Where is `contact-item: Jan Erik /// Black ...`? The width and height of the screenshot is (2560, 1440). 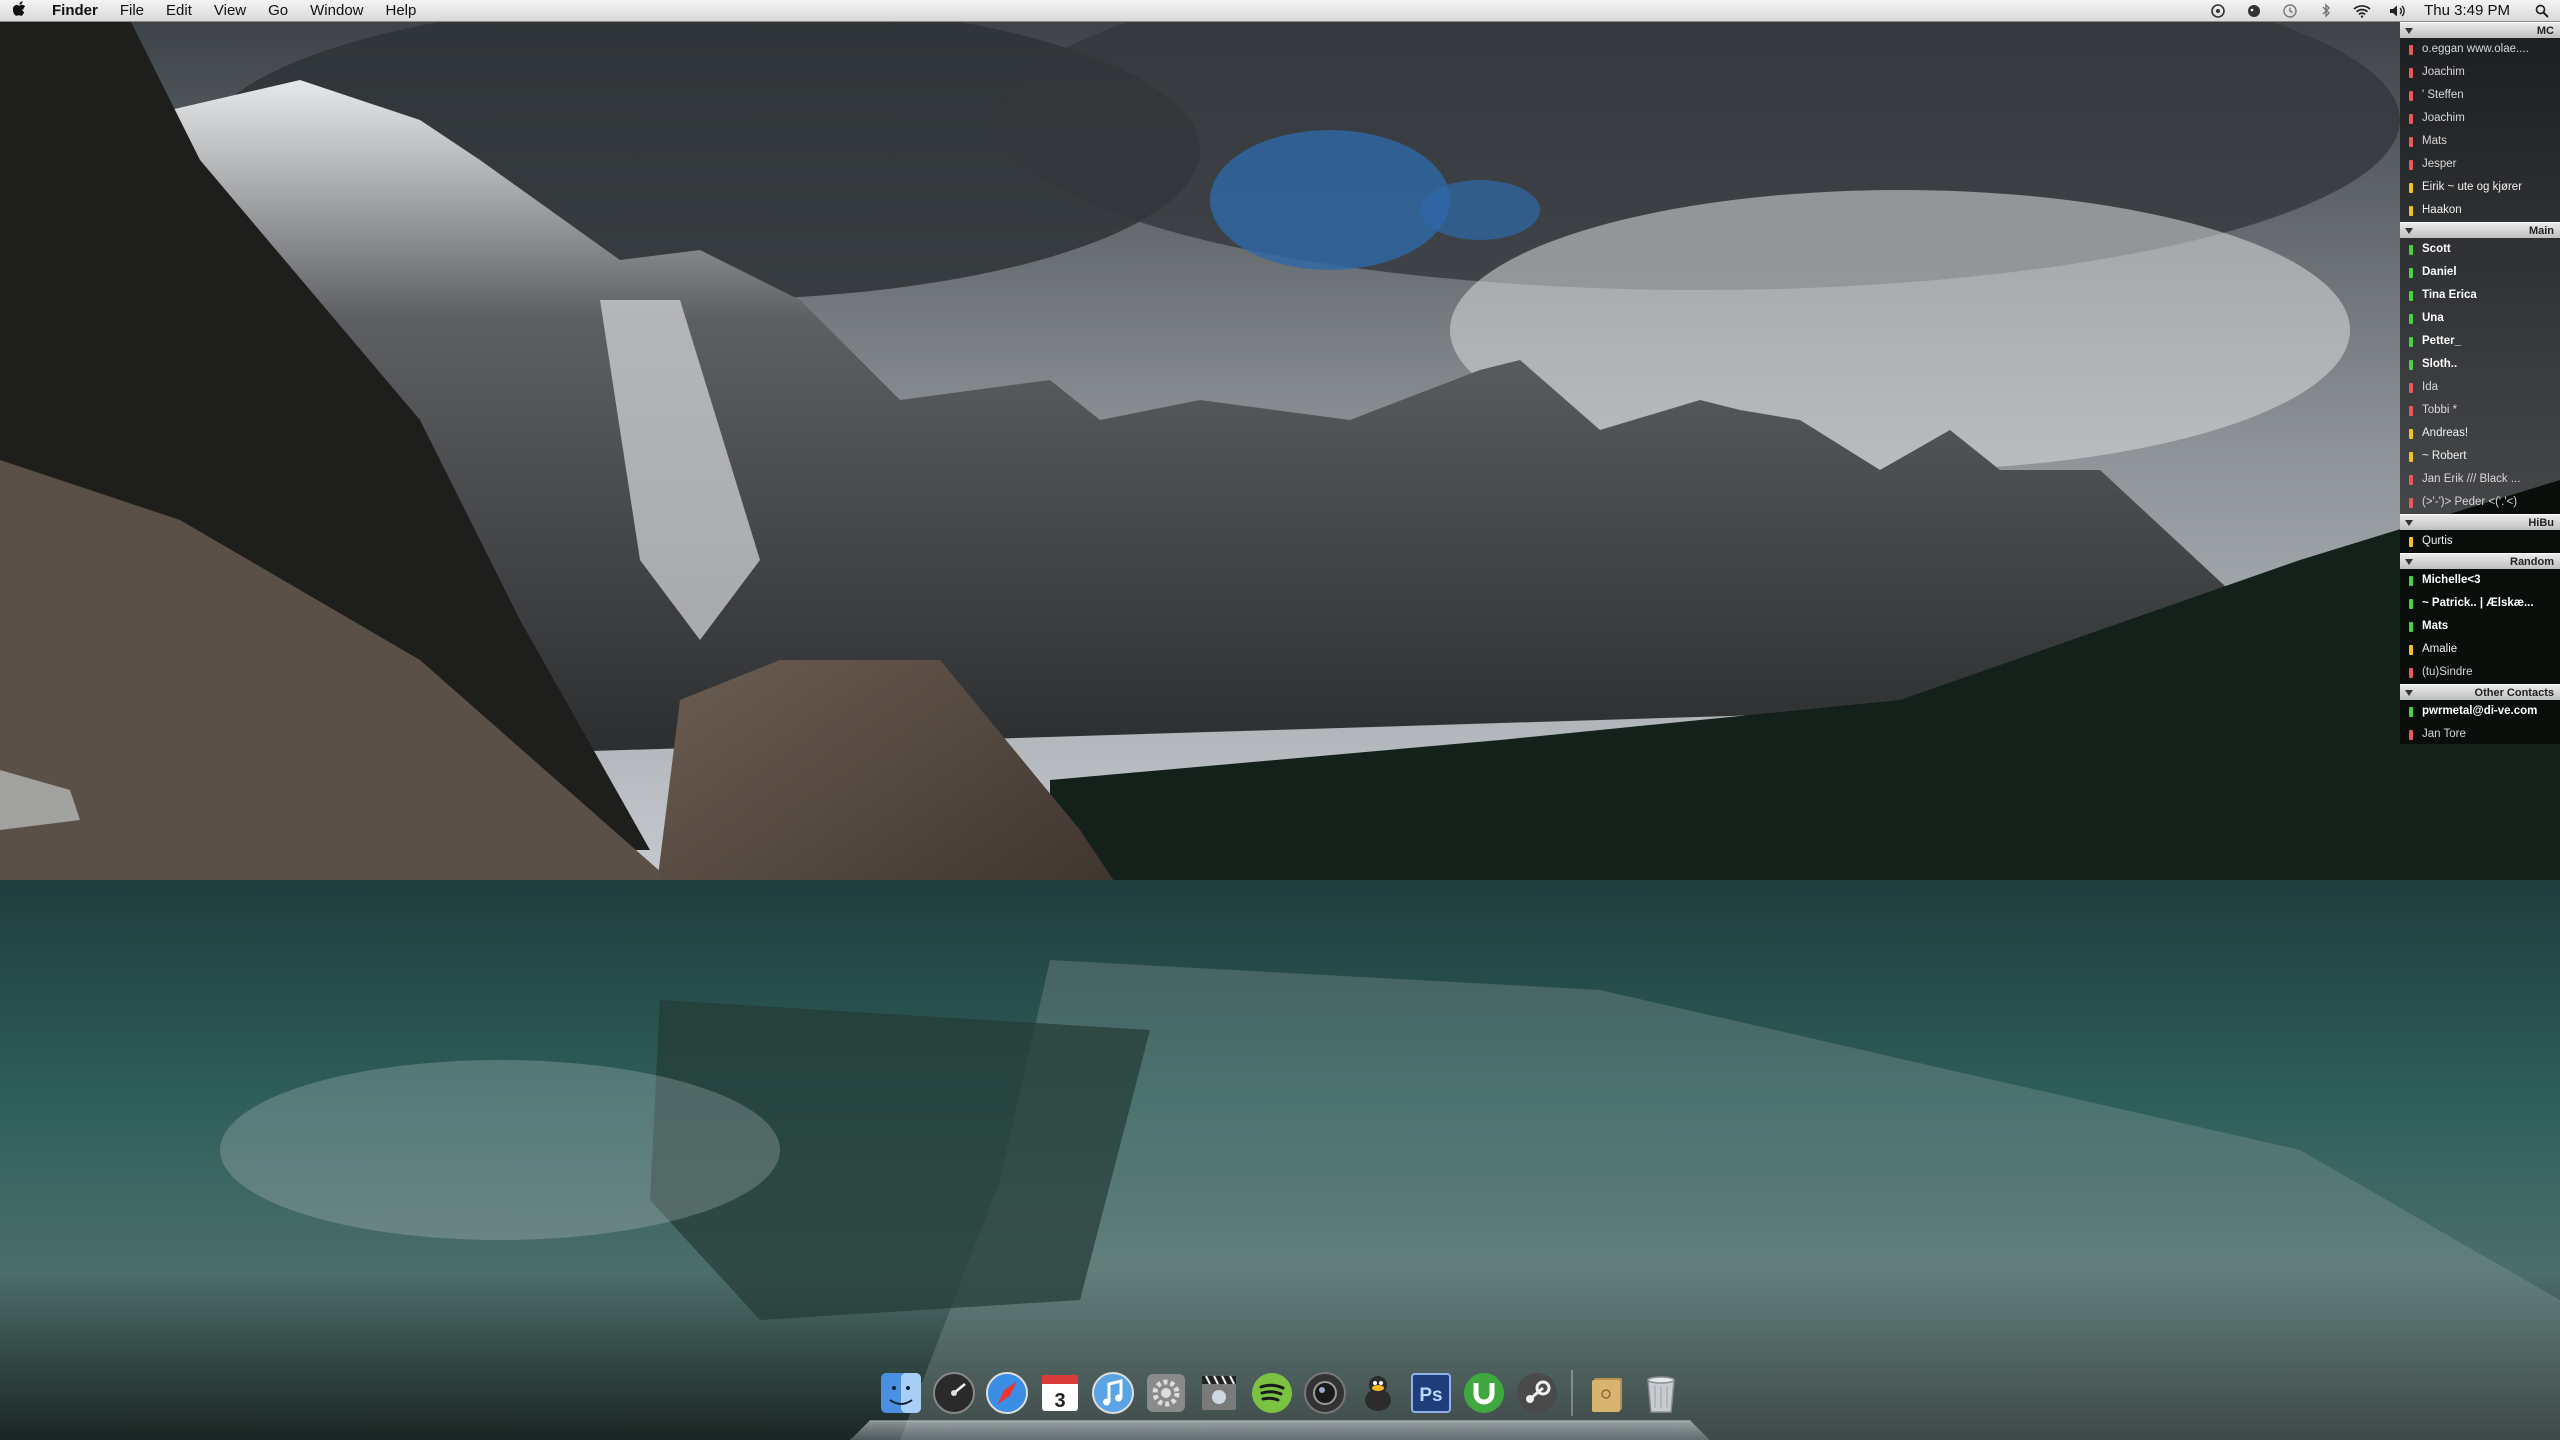
contact-item: Jan Erik /// Black ... is located at coordinates (2480, 479).